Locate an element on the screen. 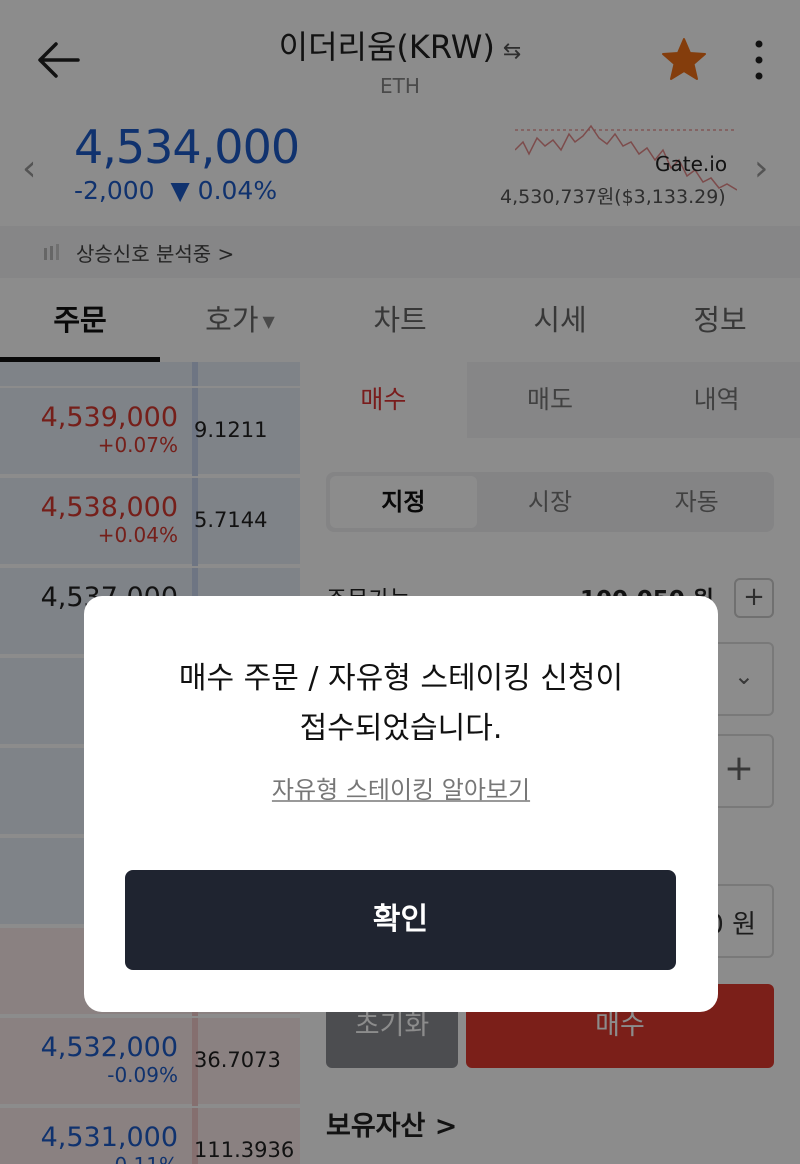  staking-info-link: 자유형 스테이킹 알아보기 is located at coordinates (401, 787).